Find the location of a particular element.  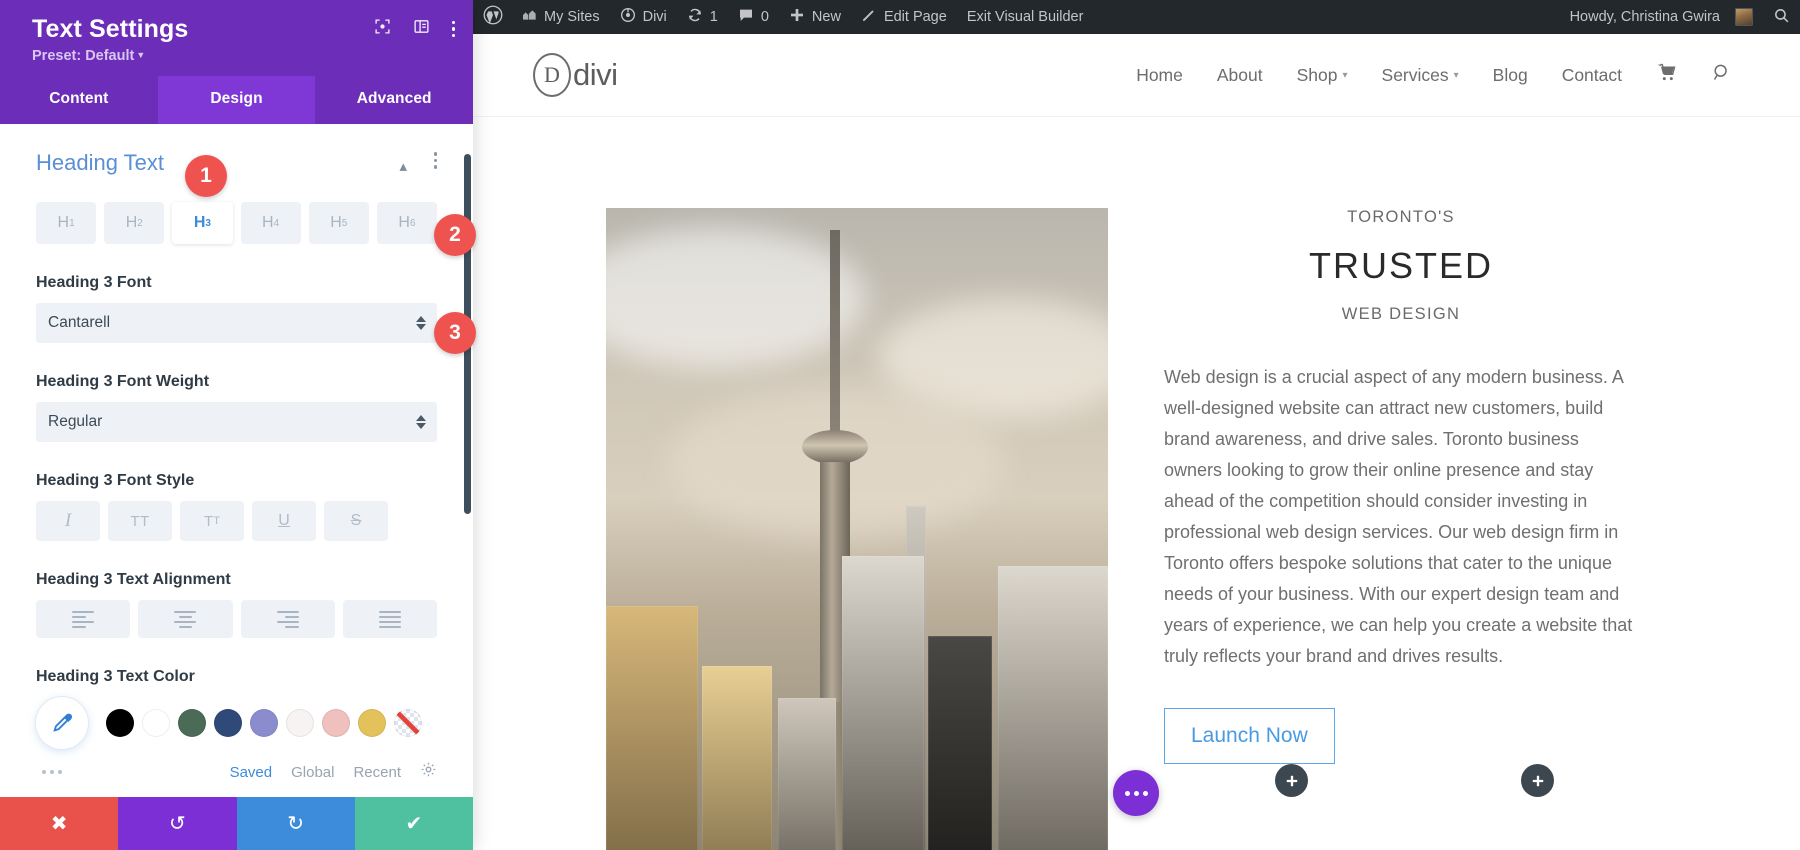

align-justify-icon is located at coordinates (389, 619).